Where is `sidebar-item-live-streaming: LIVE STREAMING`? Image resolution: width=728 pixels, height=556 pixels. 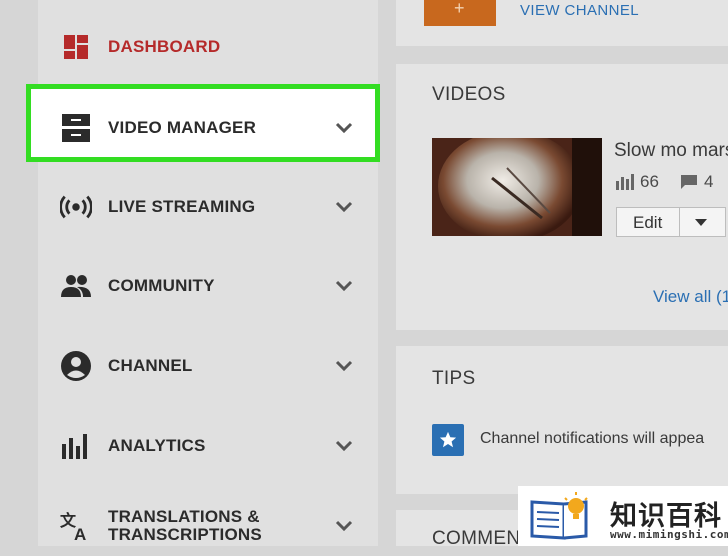 sidebar-item-live-streaming: LIVE STREAMING is located at coordinates (208, 207).